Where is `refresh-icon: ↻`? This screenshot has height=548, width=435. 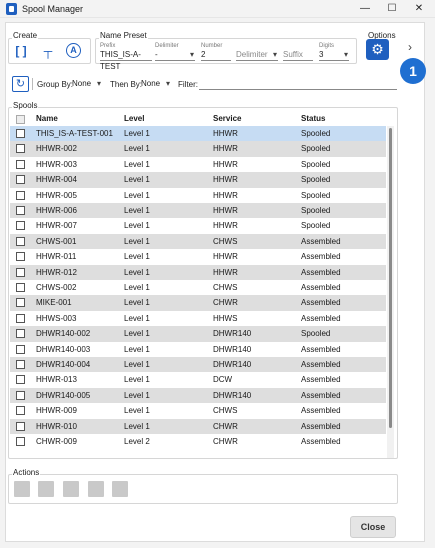 refresh-icon: ↻ is located at coordinates (20, 84).